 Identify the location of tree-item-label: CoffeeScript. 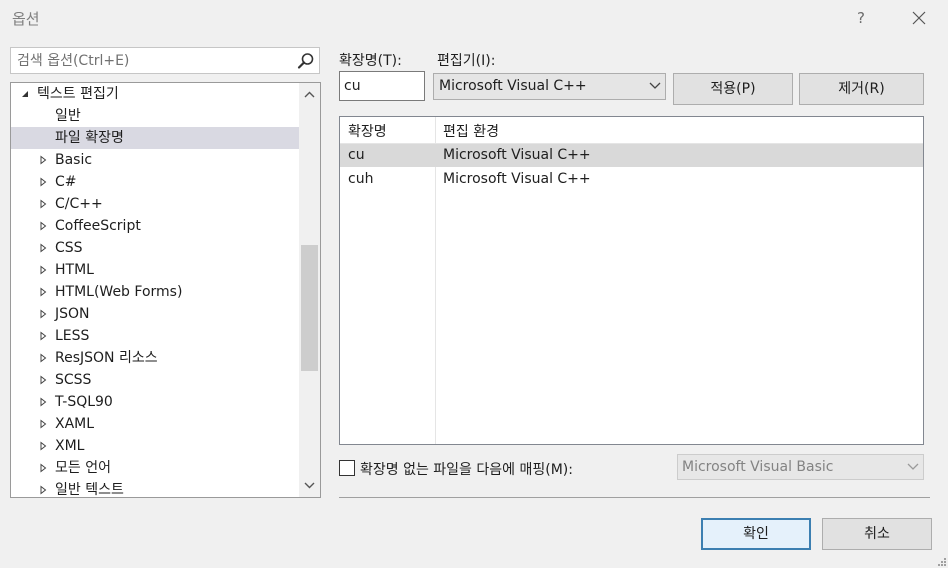
(98, 226).